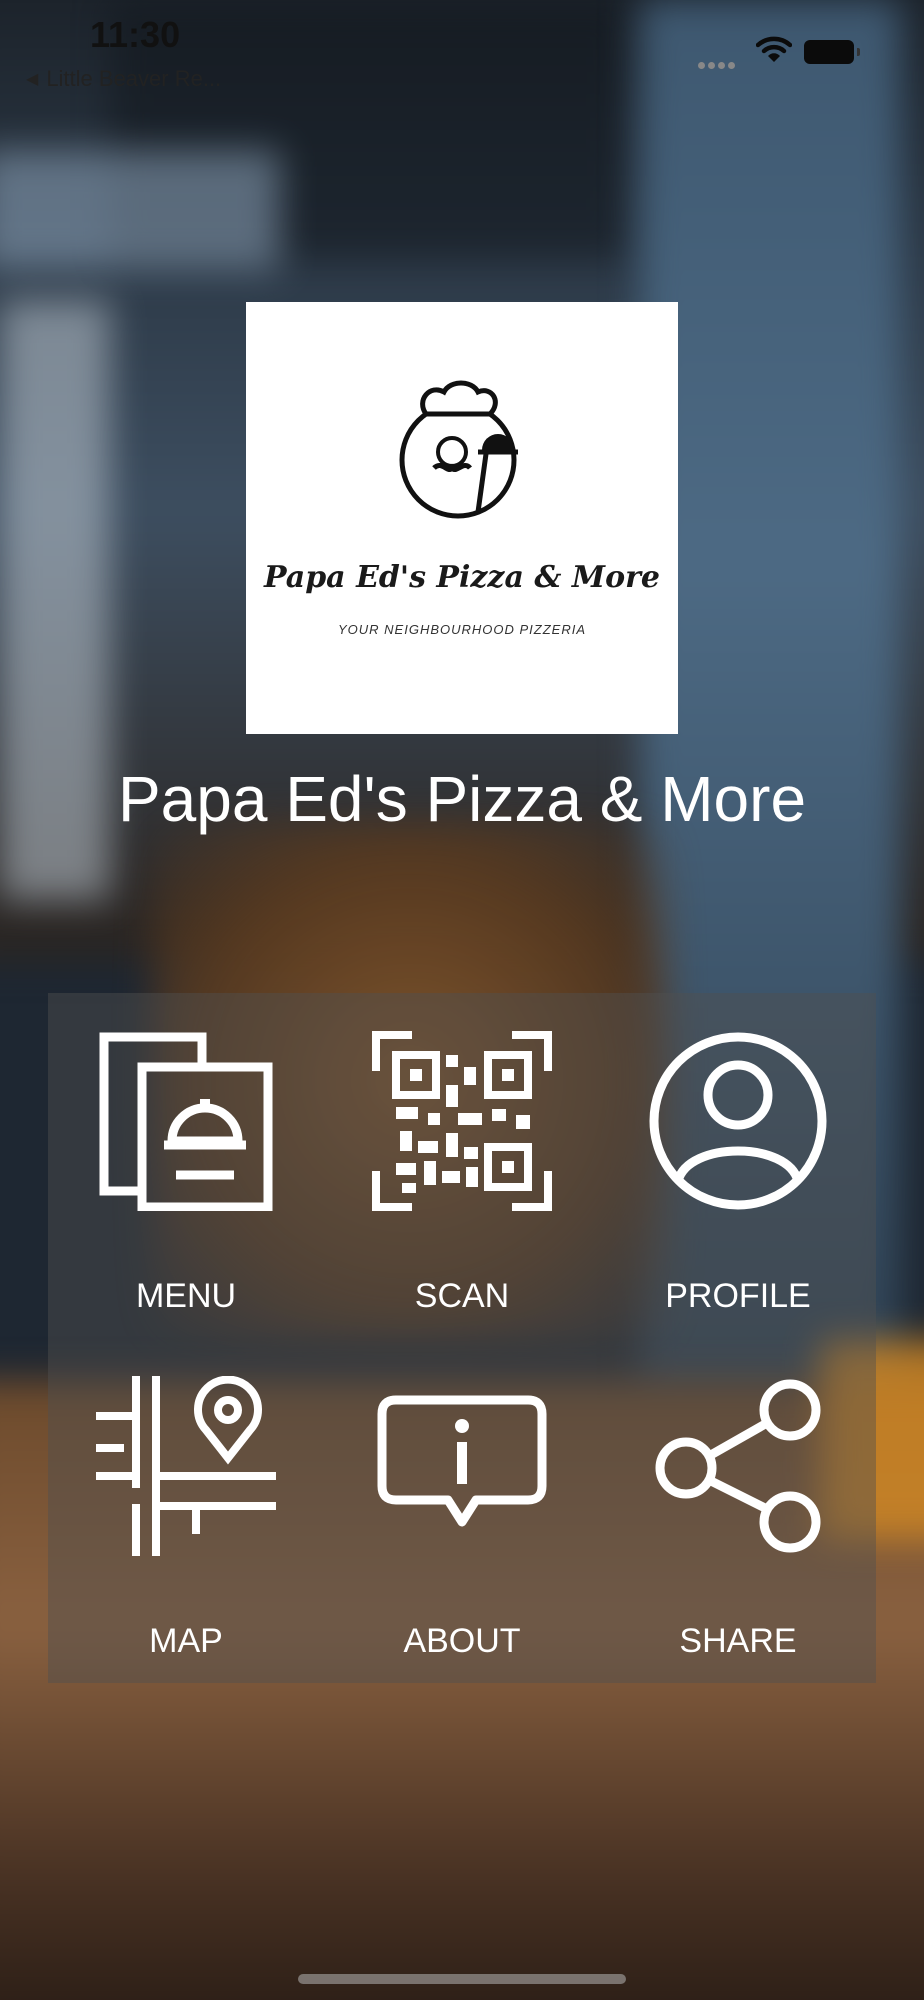 The width and height of the screenshot is (924, 2000). What do you see at coordinates (738, 1641) in the screenshot?
I see `share-label: SHARE` at bounding box center [738, 1641].